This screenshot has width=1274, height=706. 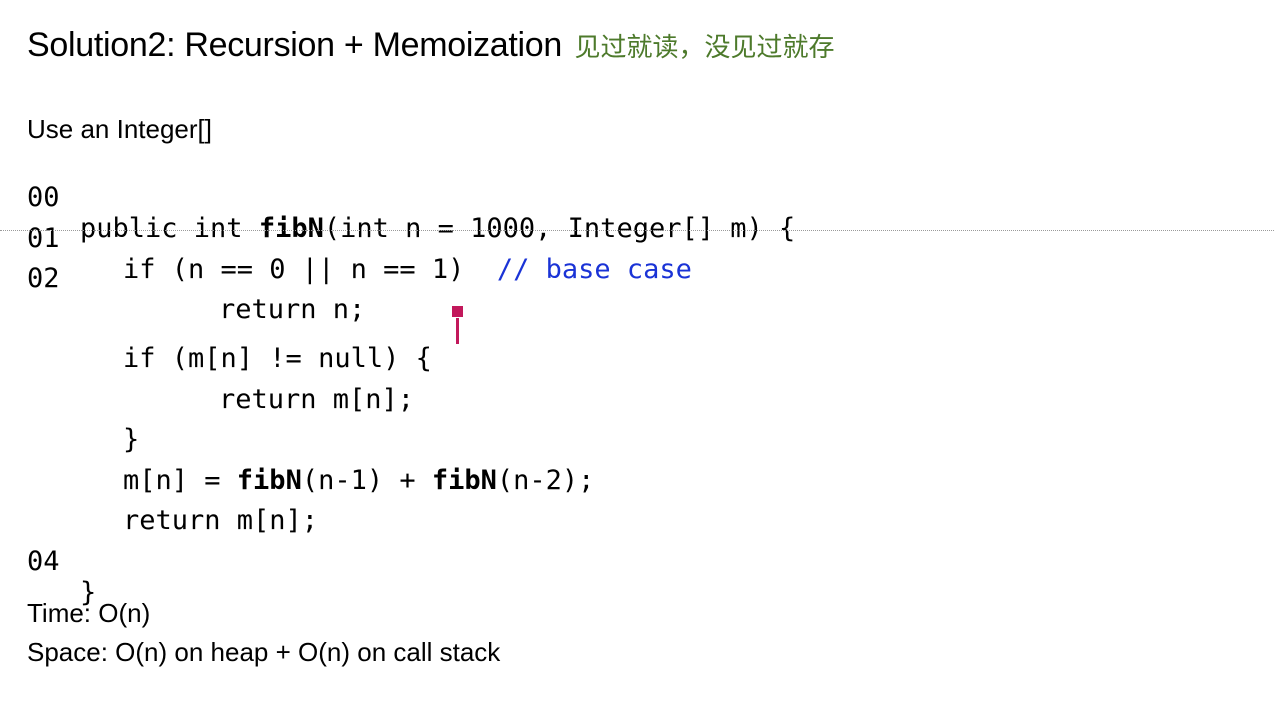 I want to click on code-text: if (m[n] != null) {, so click(x=277, y=358).